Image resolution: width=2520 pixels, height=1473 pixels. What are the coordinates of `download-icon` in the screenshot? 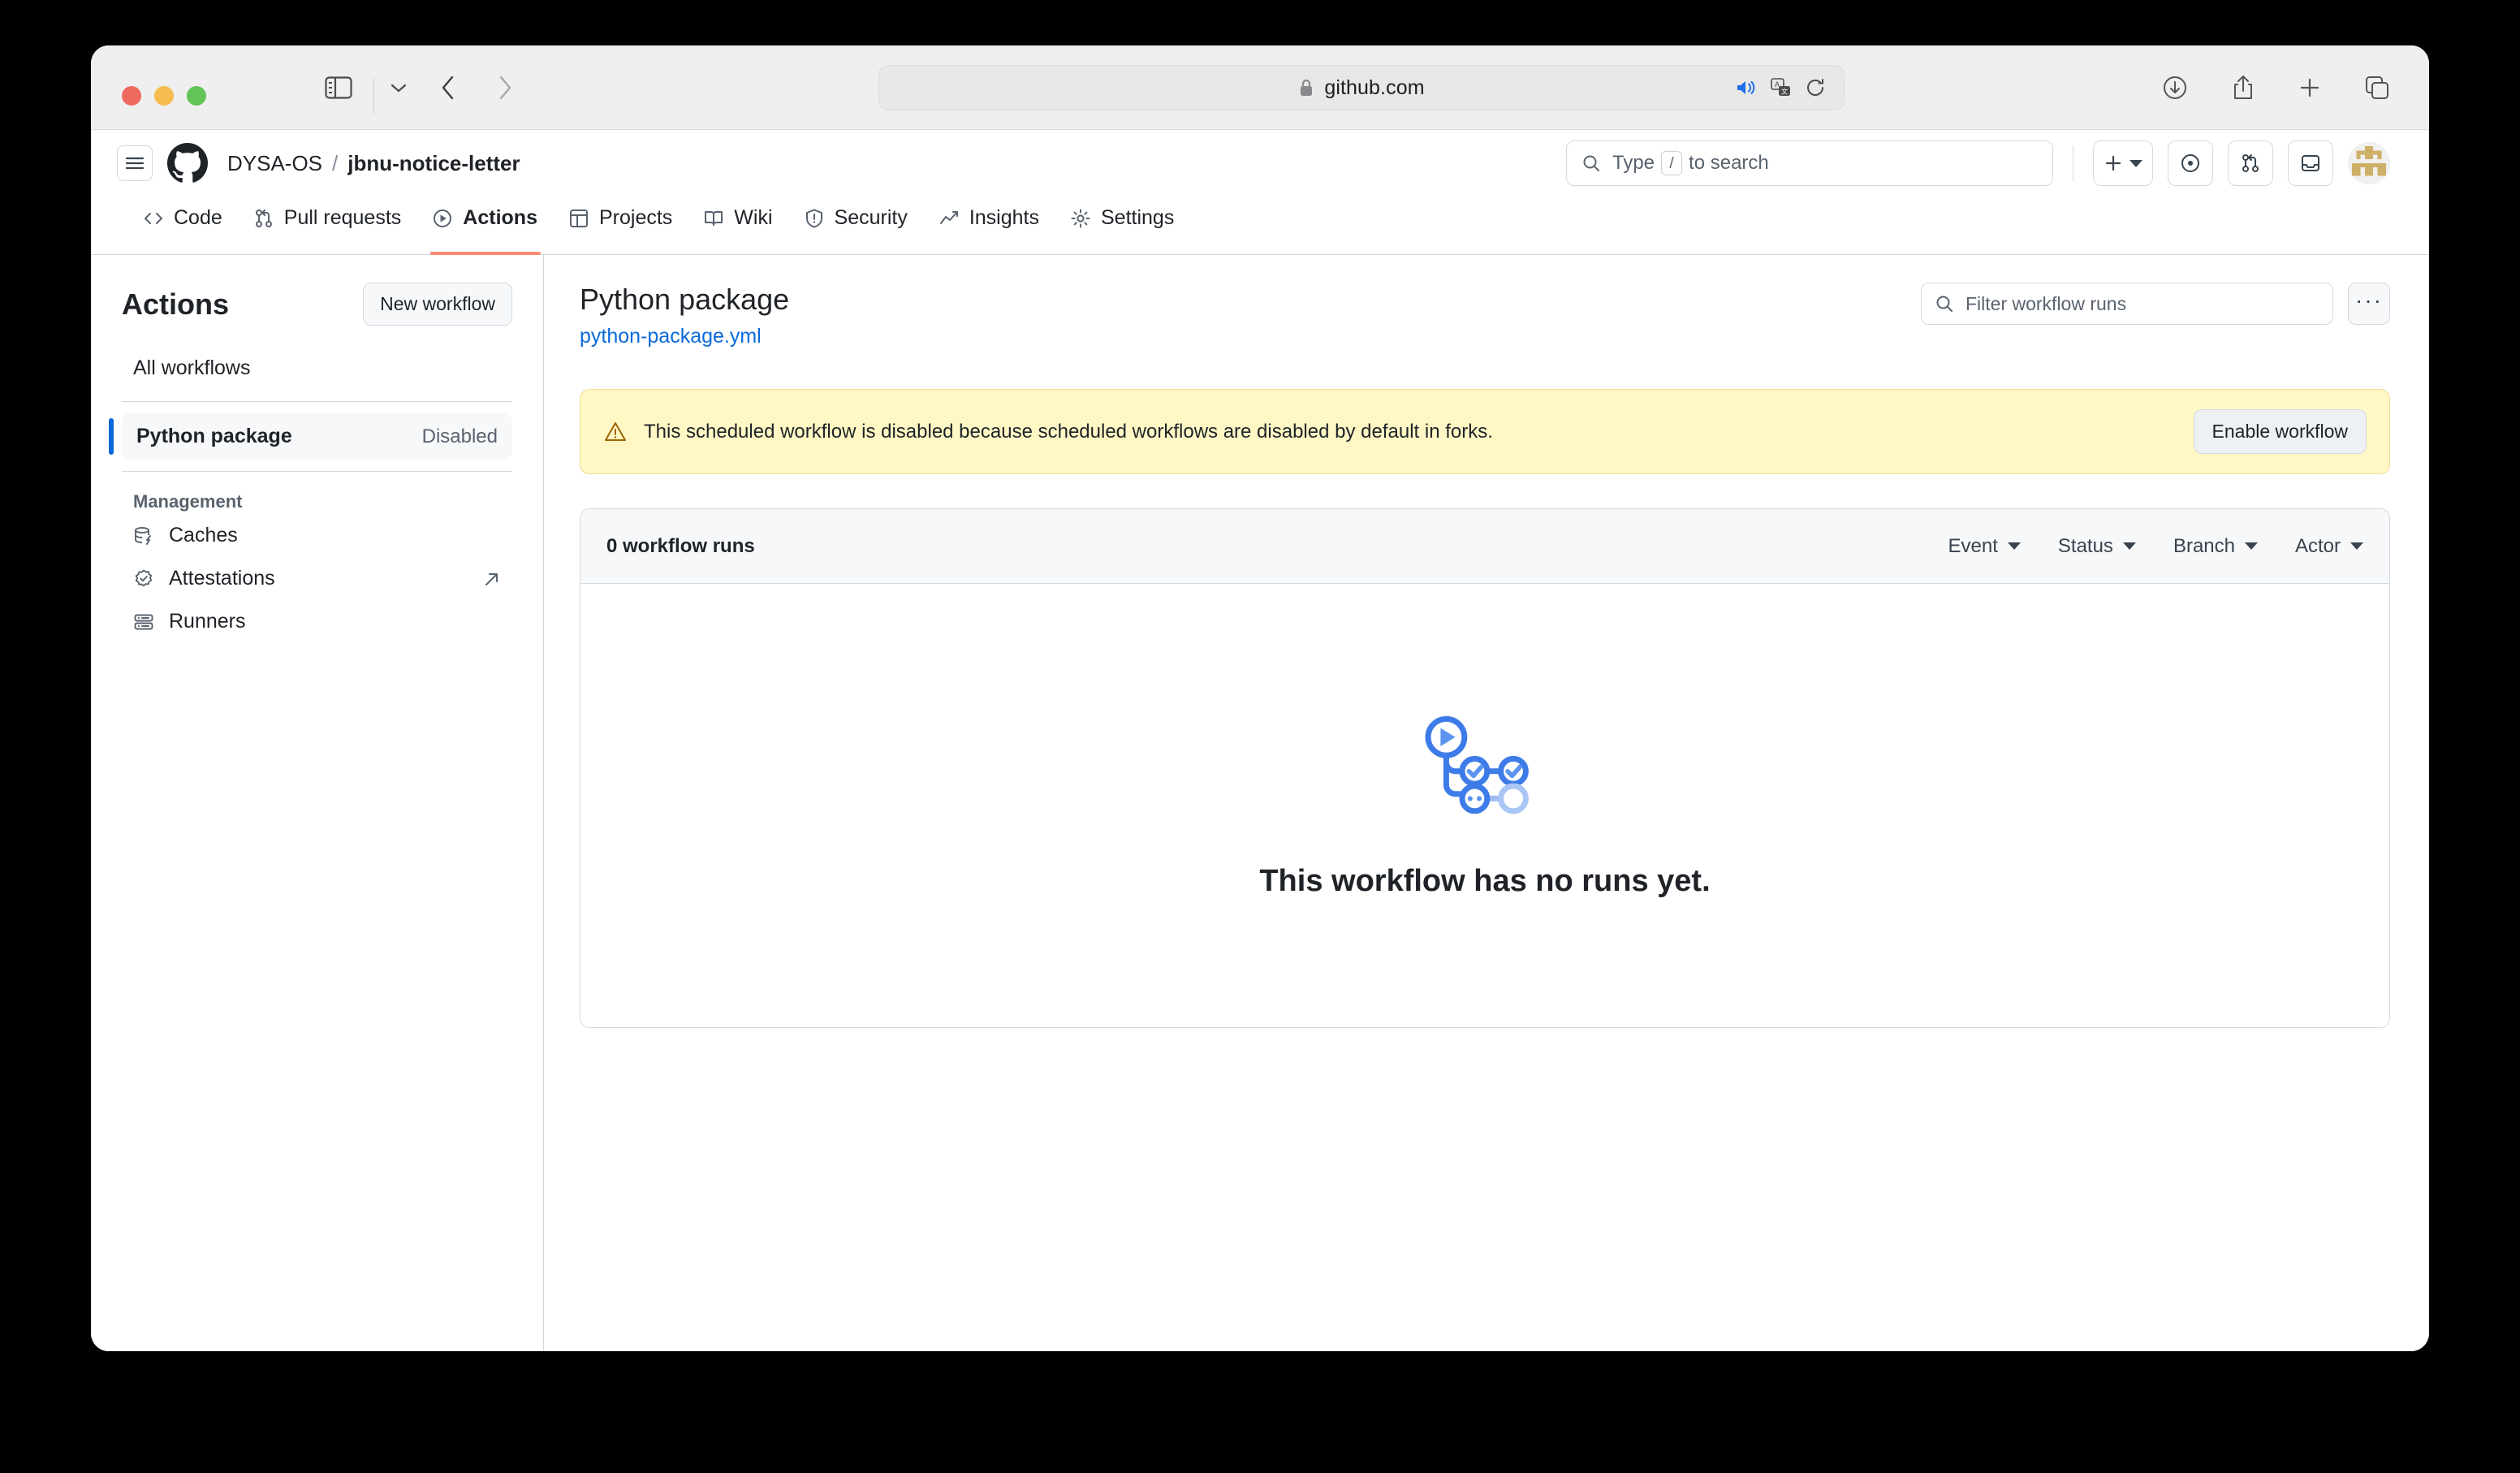 It's located at (2175, 88).